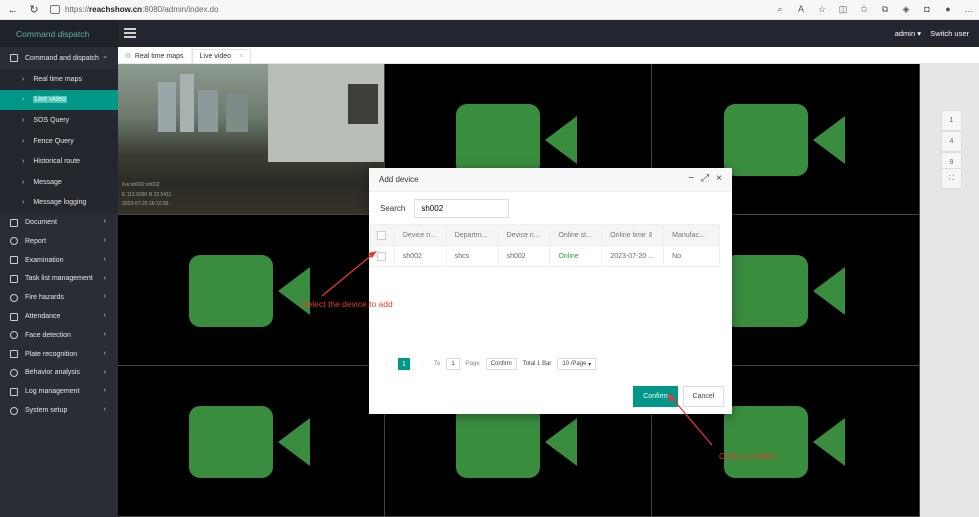  Describe the element at coordinates (927, 9) in the screenshot. I see `outlook-icon: ◘` at that location.